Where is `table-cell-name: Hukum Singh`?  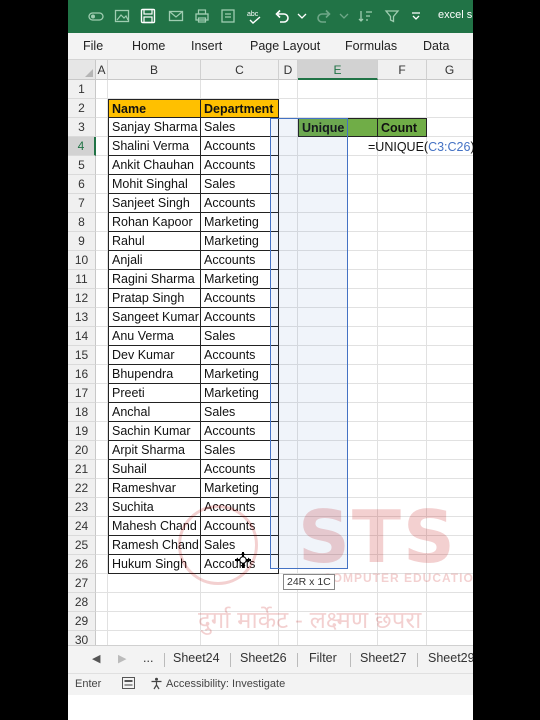
table-cell-name: Hukum Singh is located at coordinates (154, 564).